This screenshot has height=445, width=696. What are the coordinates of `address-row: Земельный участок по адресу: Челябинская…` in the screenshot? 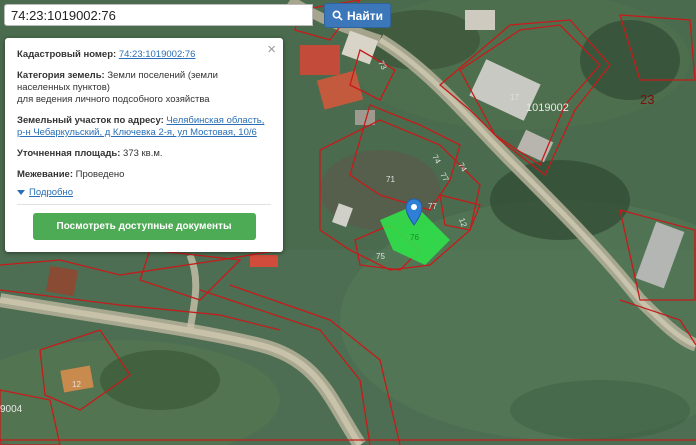 It's located at (144, 127).